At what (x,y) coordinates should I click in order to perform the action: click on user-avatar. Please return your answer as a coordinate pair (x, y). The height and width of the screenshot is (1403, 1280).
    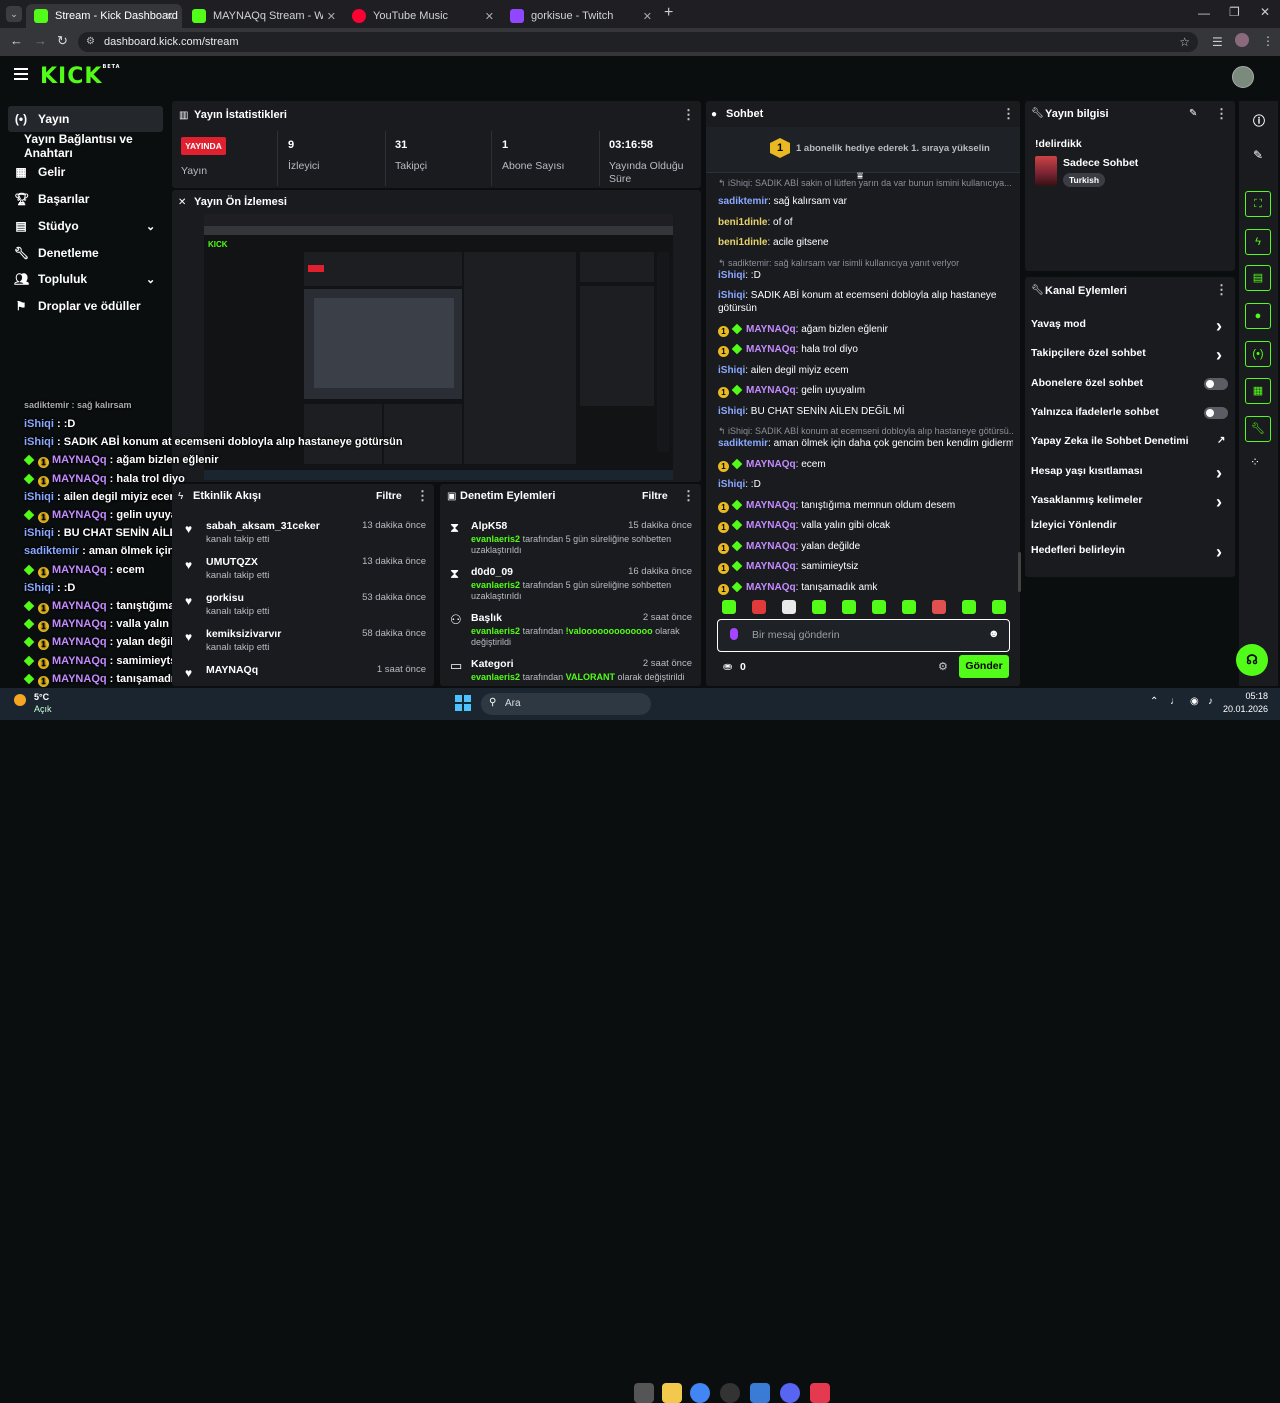
    Looking at the image, I should click on (1243, 77).